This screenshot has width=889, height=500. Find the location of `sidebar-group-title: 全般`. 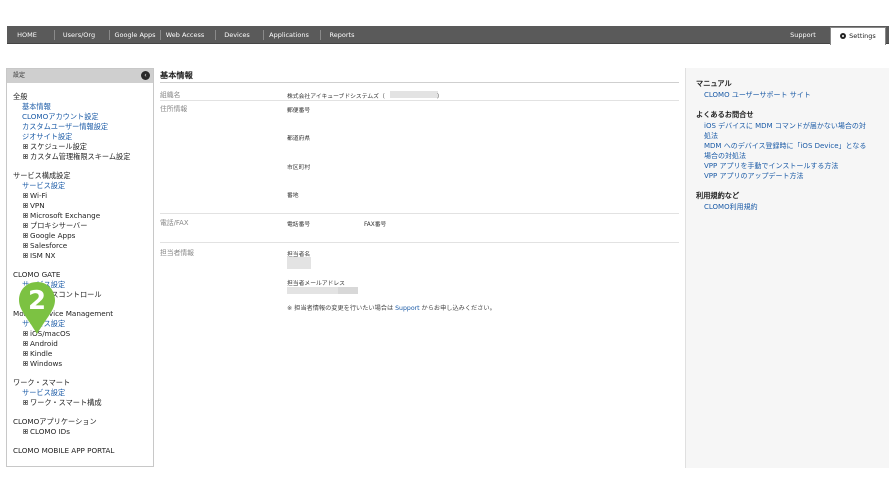

sidebar-group-title: 全般 is located at coordinates (20, 96).